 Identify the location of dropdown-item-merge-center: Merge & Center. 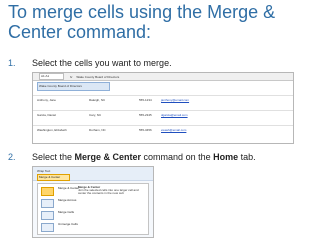
(60, 191).